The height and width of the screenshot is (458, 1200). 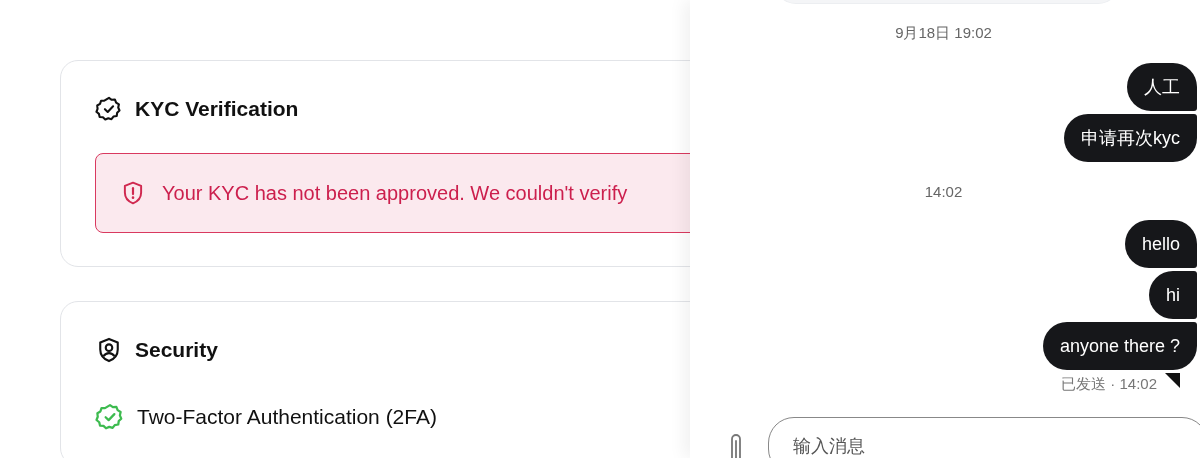 I want to click on triangle-icon, so click(x=1172, y=380).